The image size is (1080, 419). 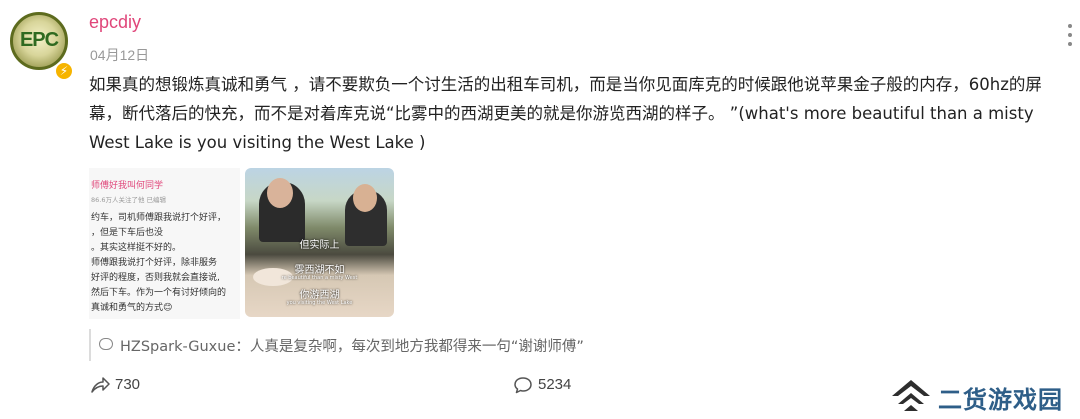 What do you see at coordinates (280, 193) in the screenshot?
I see `photo-face-left` at bounding box center [280, 193].